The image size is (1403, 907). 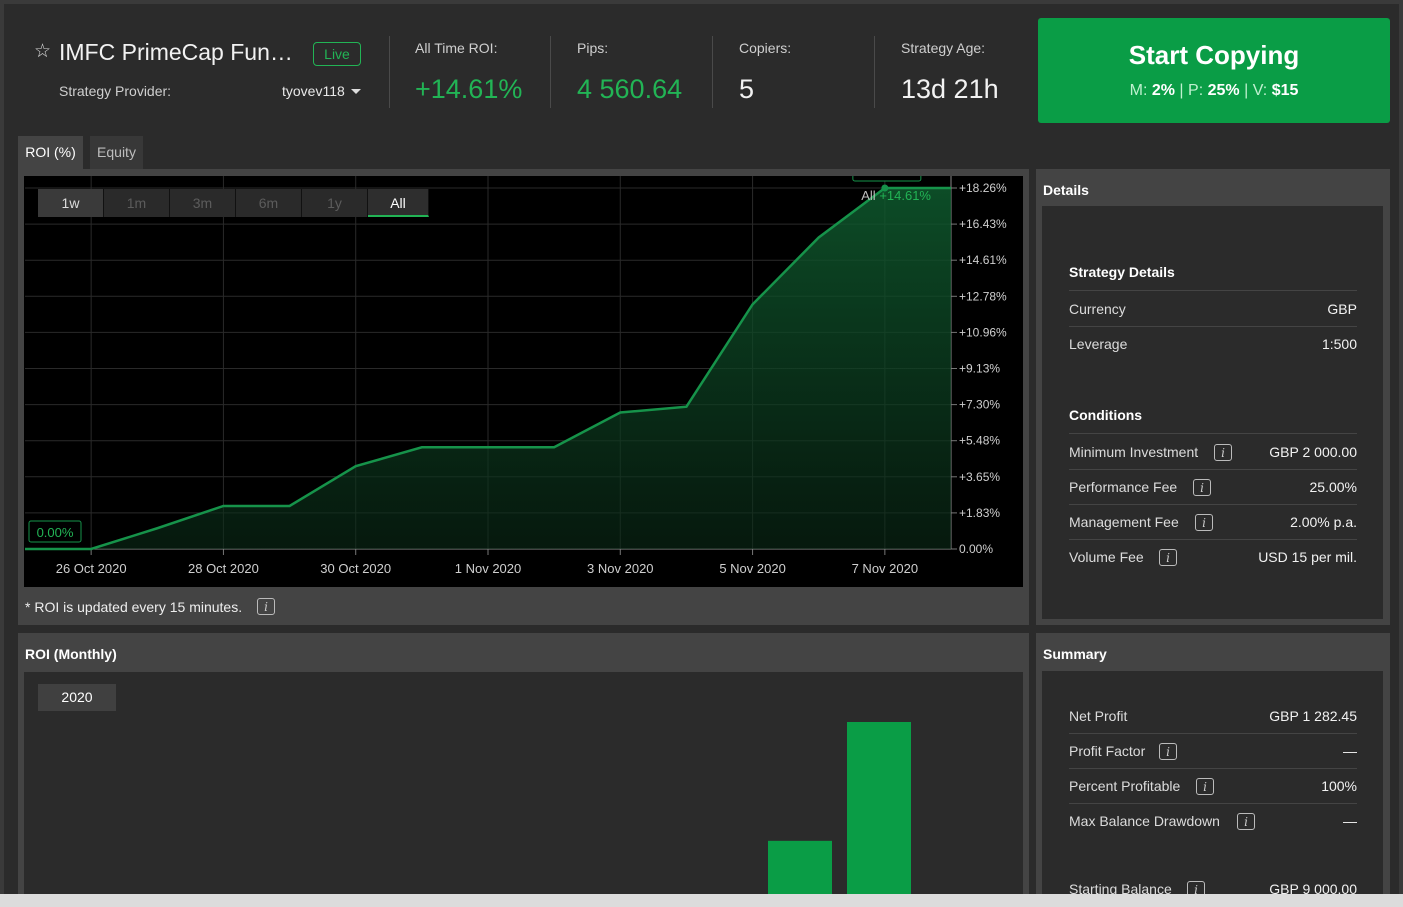 I want to click on condition-value: 25.00%, so click(x=1333, y=487).